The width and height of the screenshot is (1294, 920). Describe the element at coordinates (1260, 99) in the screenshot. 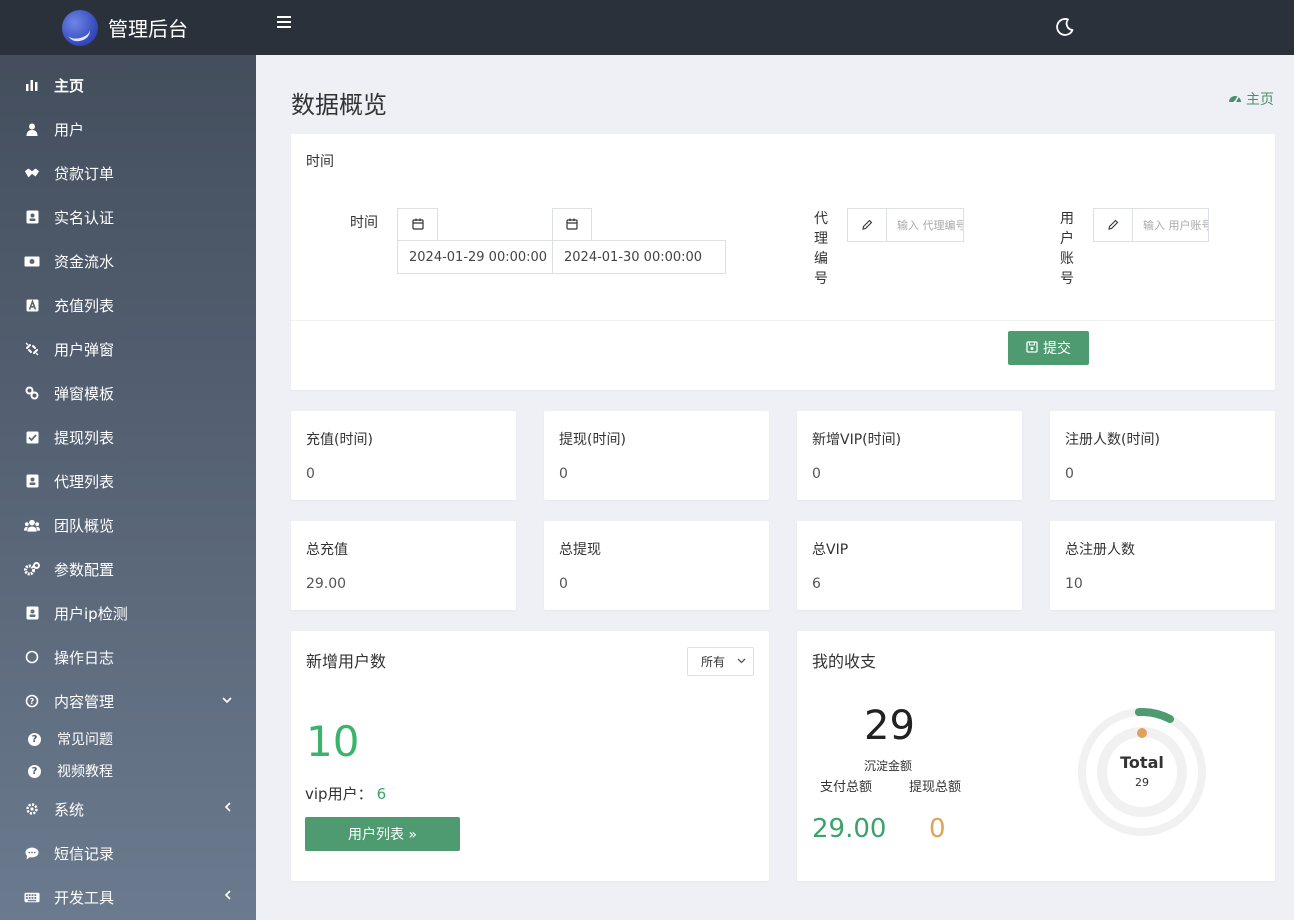

I see `breadcrumb-home: 主页` at that location.